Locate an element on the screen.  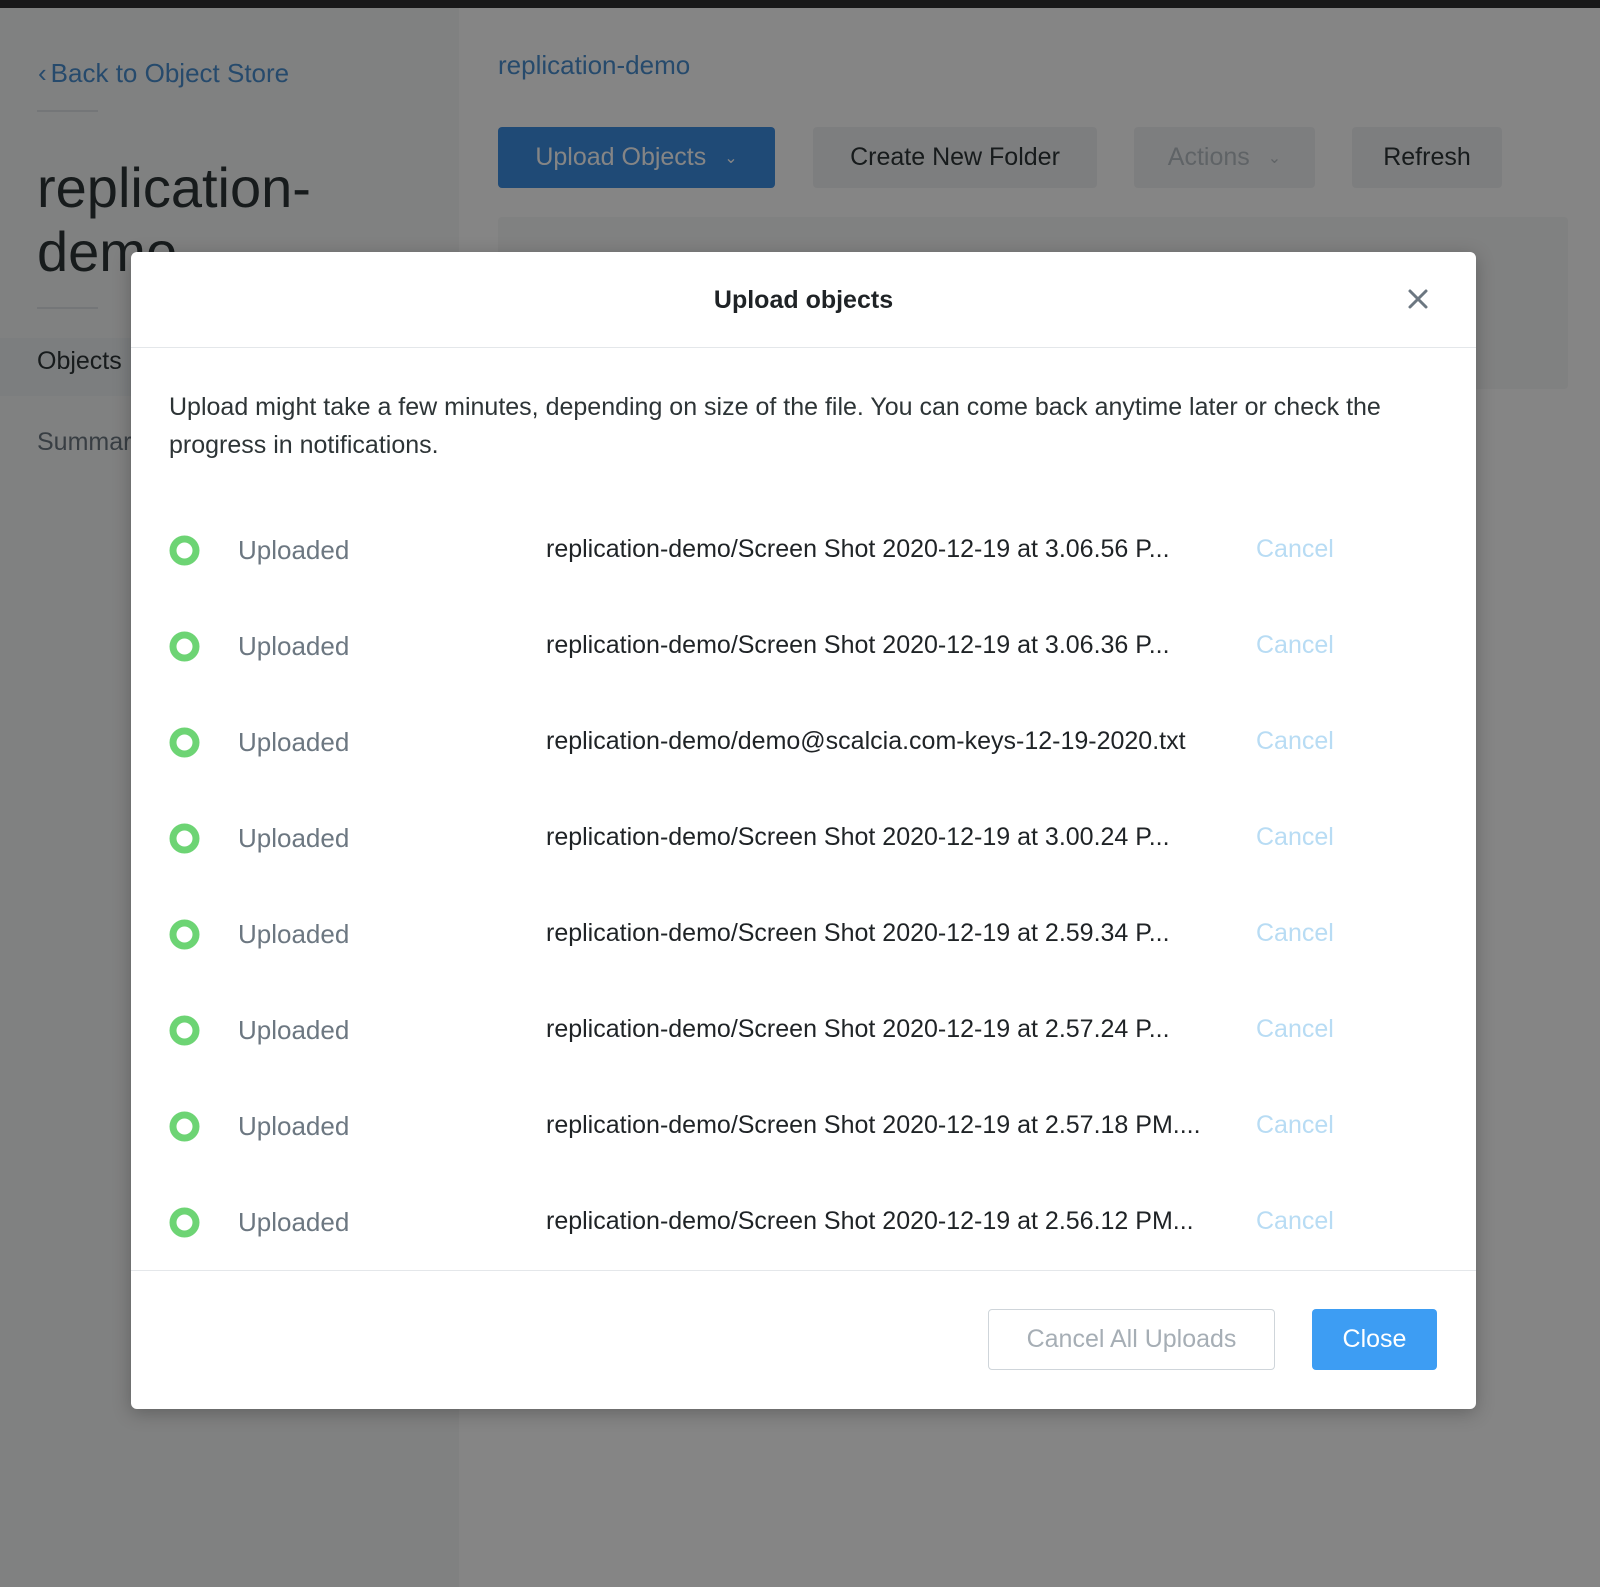
dialog-header: Upload objects is located at coordinates (803, 300).